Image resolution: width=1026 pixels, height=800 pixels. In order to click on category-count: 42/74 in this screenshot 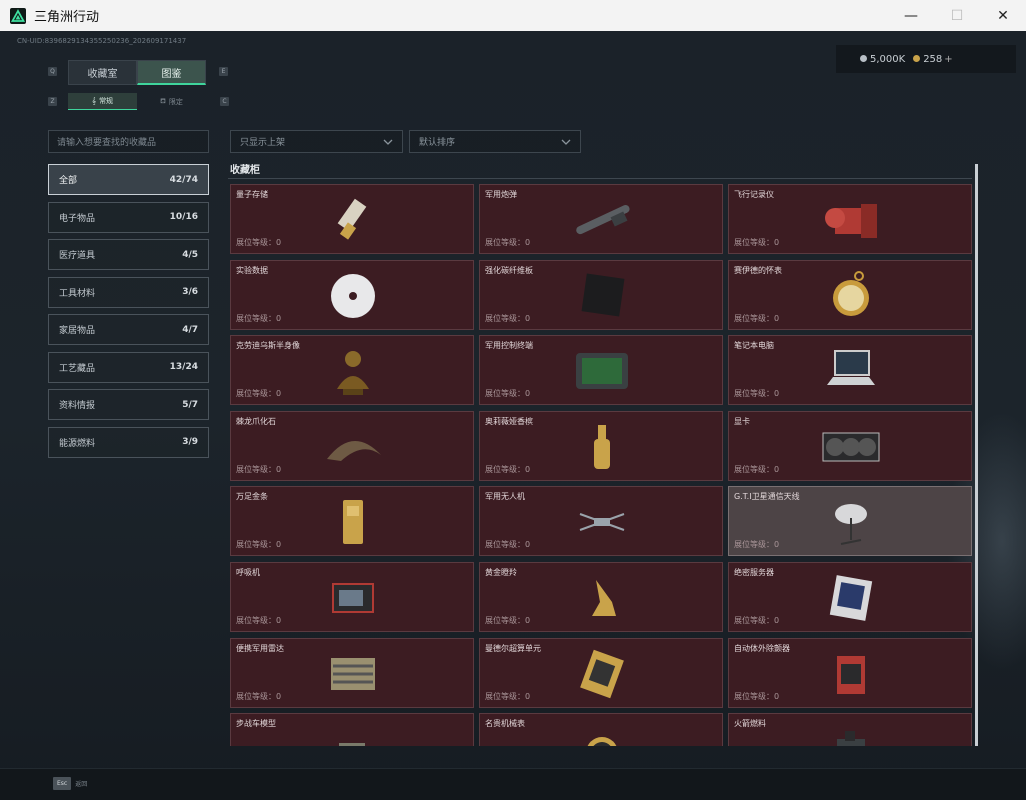, I will do `click(183, 179)`.